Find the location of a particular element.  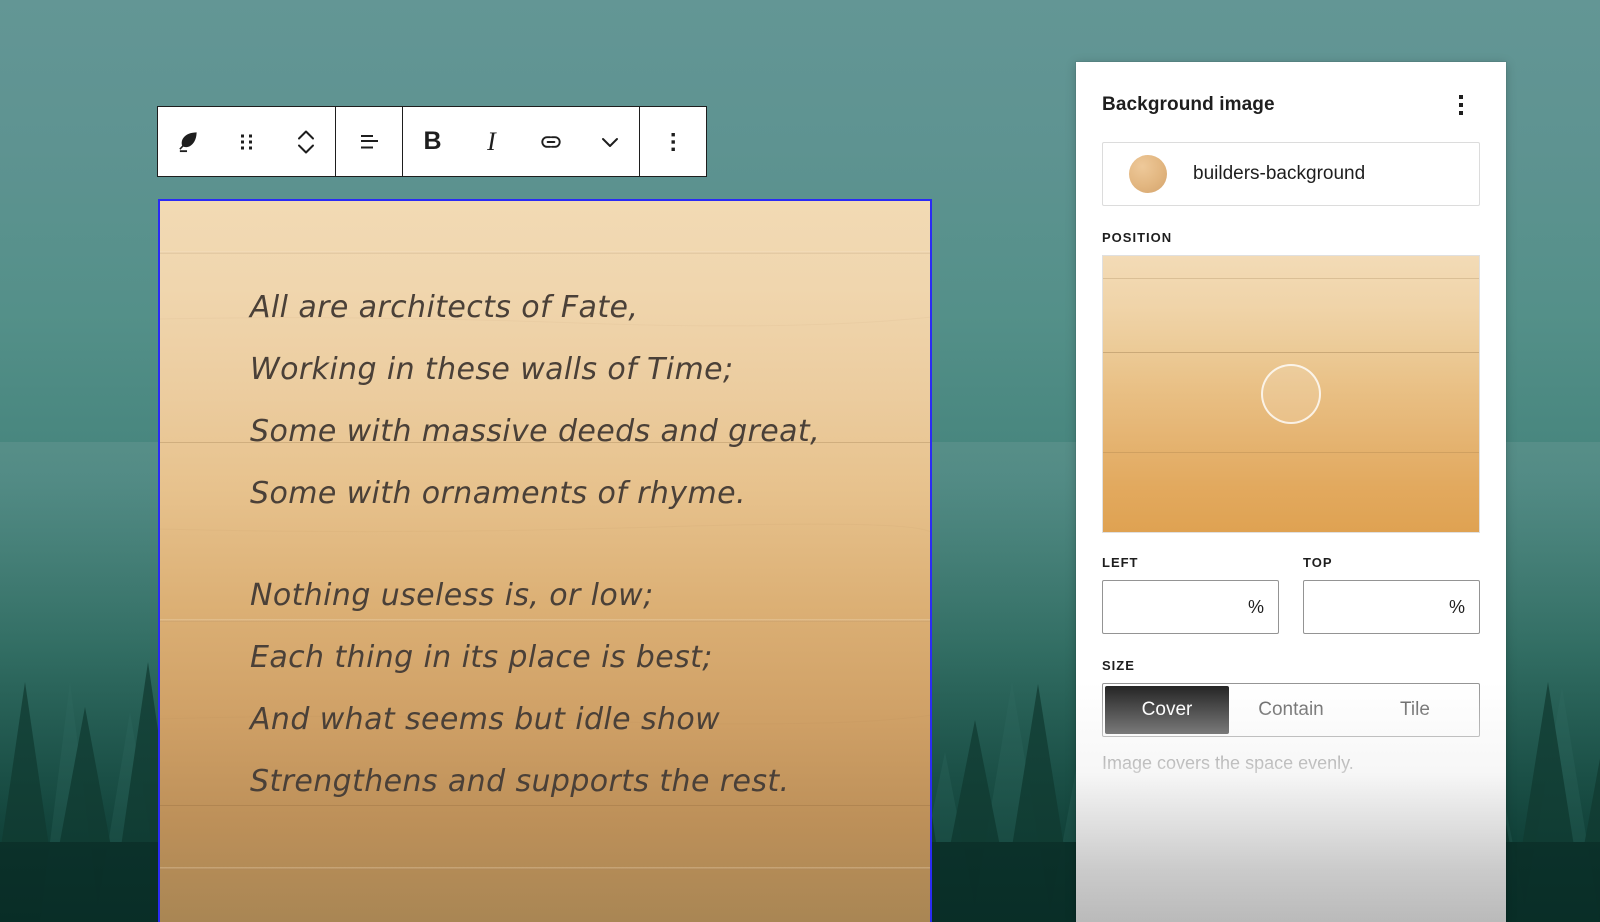

verse-line: And what seems but idle show is located at coordinates (485, 719).